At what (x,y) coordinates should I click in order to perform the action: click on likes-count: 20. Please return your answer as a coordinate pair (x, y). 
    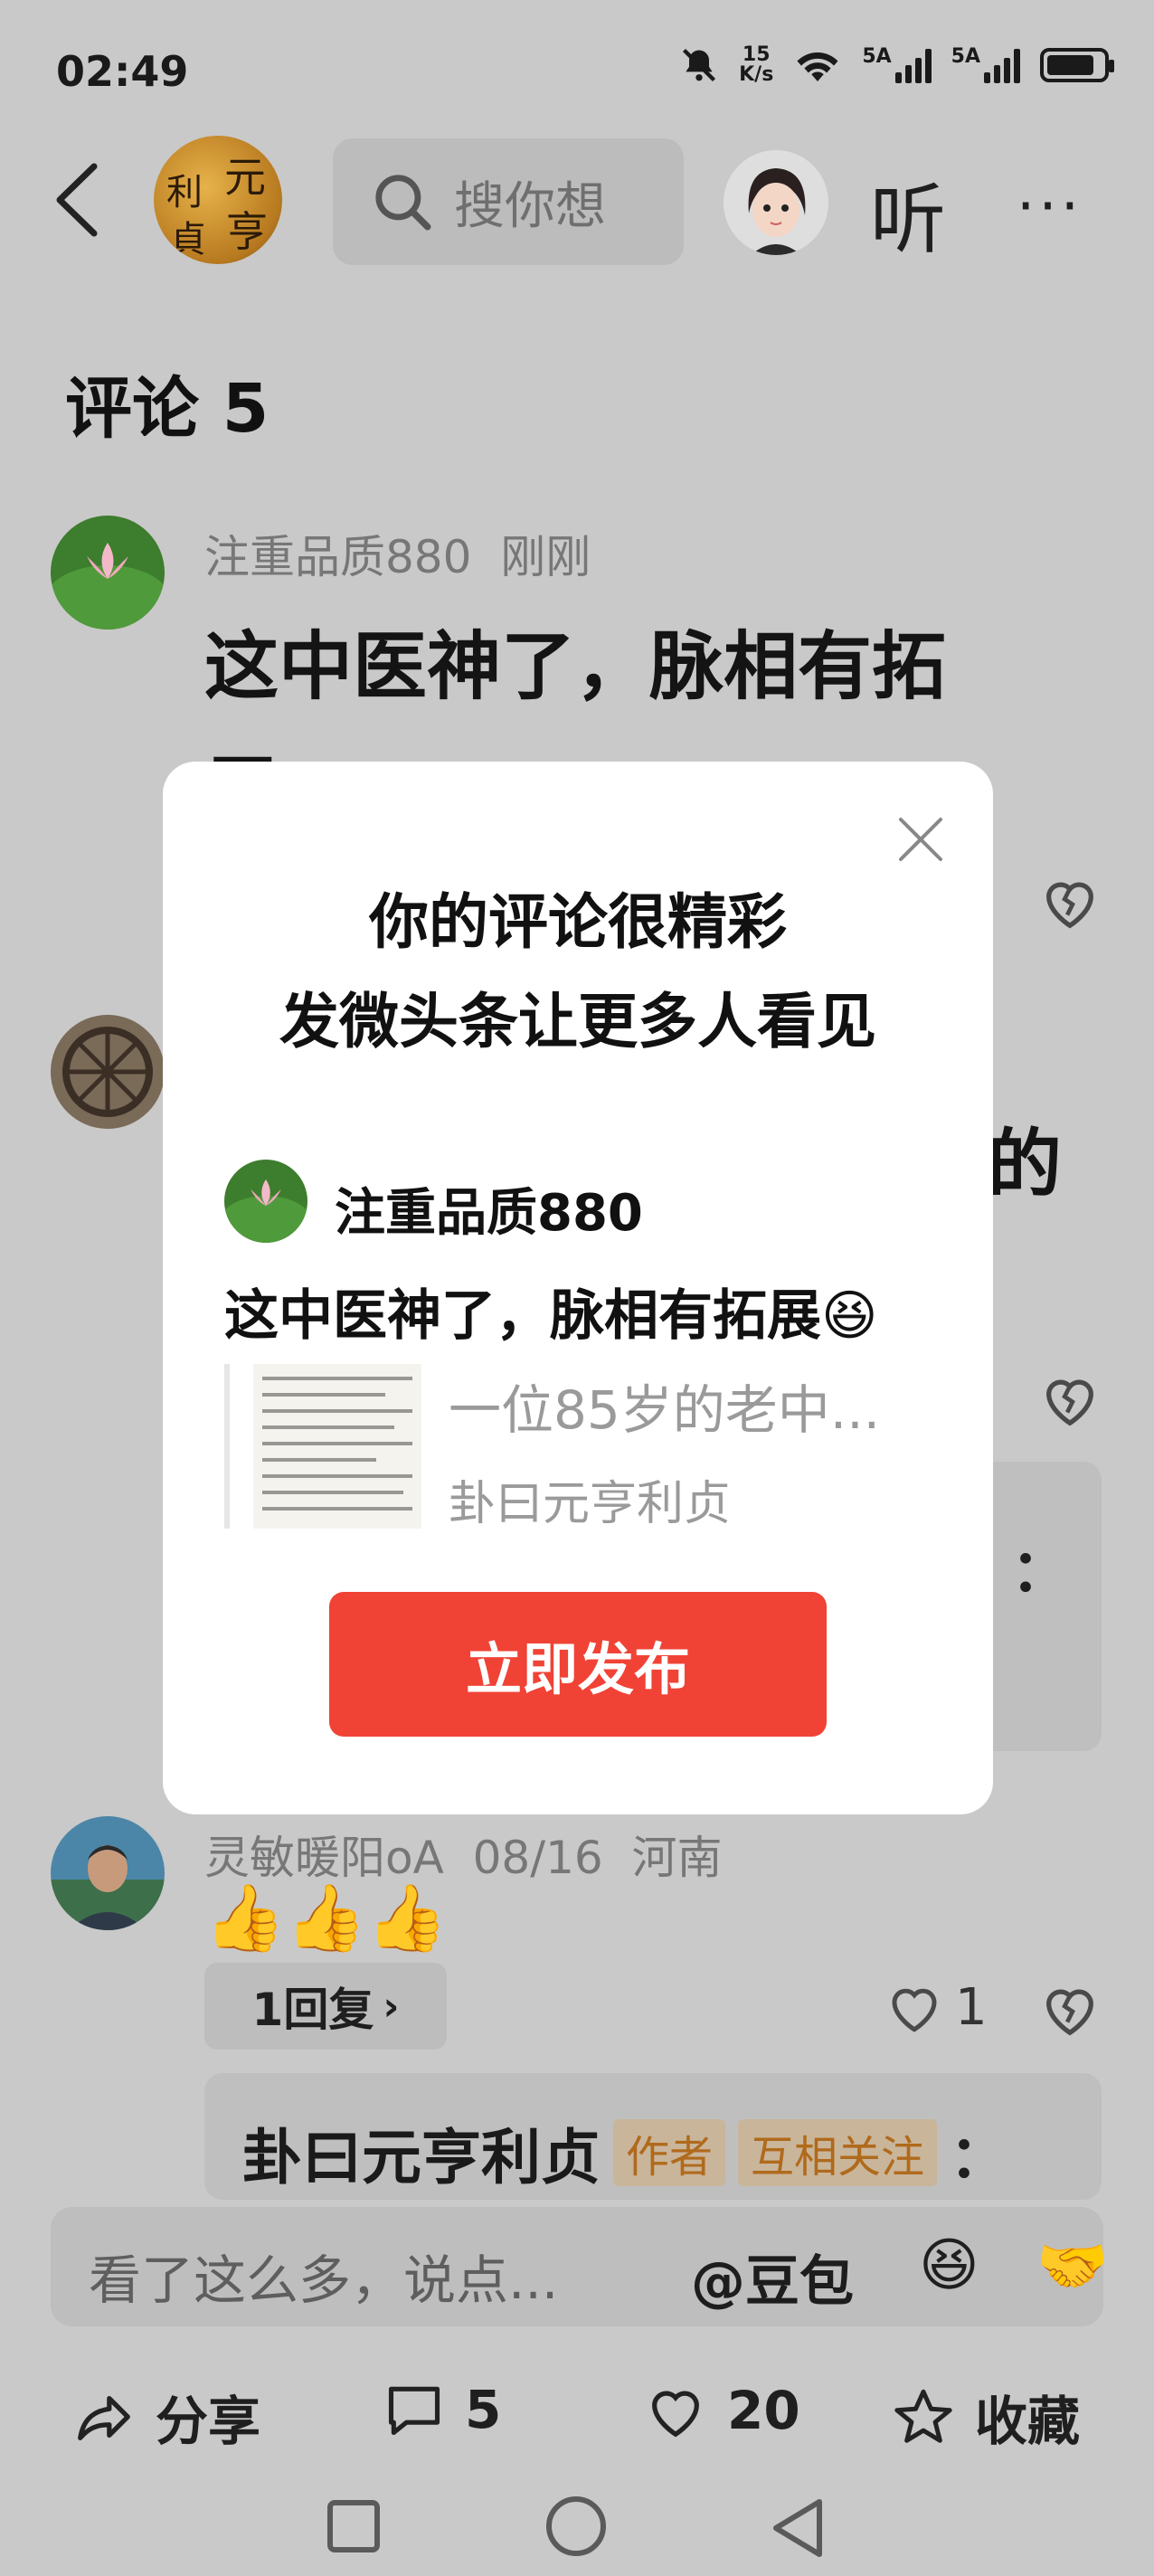
    Looking at the image, I should click on (763, 2411).